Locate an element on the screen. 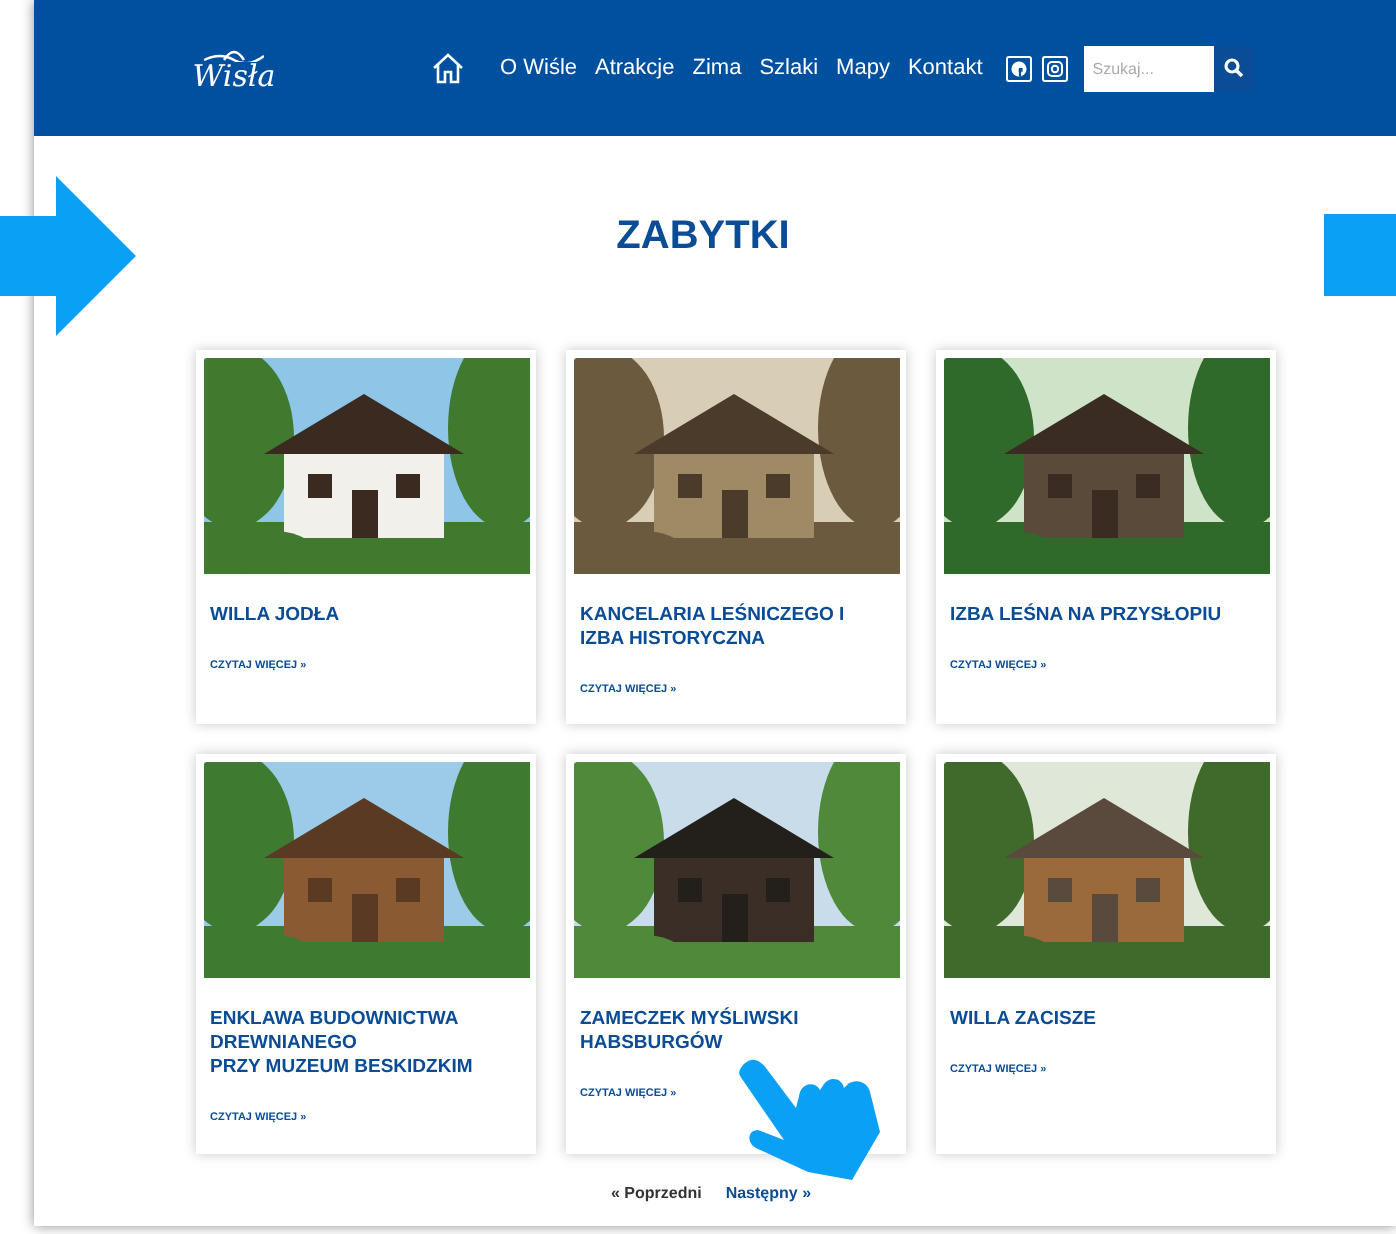  card-title: ZAMECZEK MYŚLIWSKI HABSBURGÓW is located at coordinates (736, 1032).